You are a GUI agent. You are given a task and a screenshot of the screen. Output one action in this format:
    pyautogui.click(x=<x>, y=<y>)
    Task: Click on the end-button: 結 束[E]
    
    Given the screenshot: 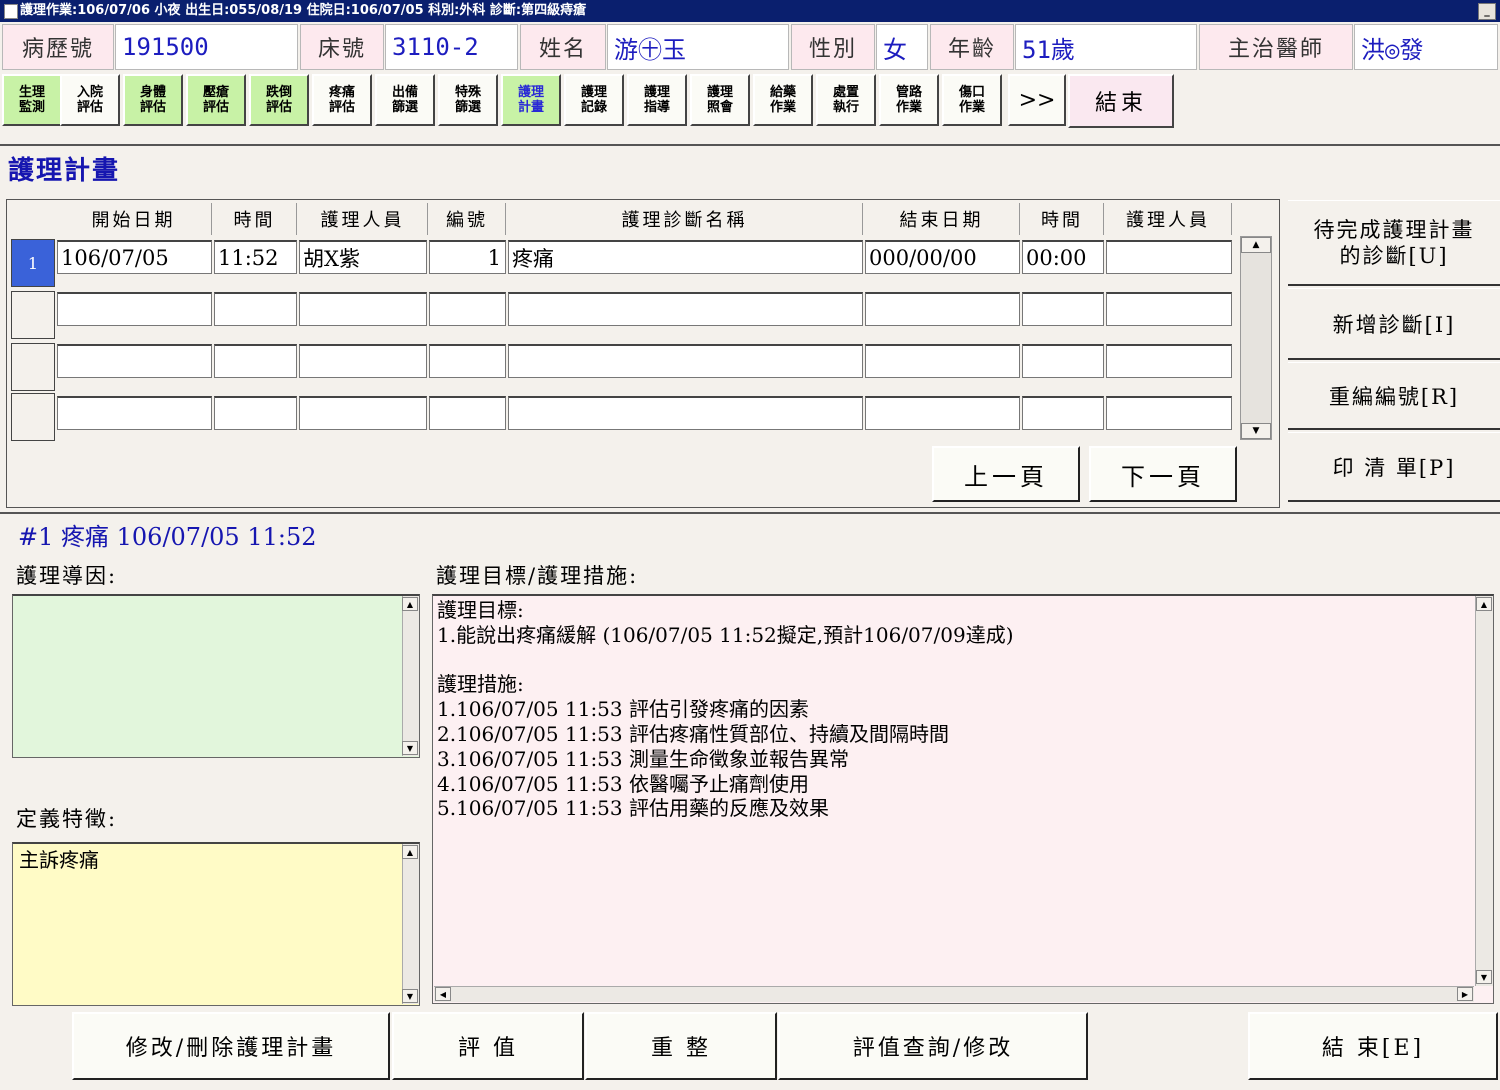 What is the action you would take?
    pyautogui.click(x=1373, y=1046)
    